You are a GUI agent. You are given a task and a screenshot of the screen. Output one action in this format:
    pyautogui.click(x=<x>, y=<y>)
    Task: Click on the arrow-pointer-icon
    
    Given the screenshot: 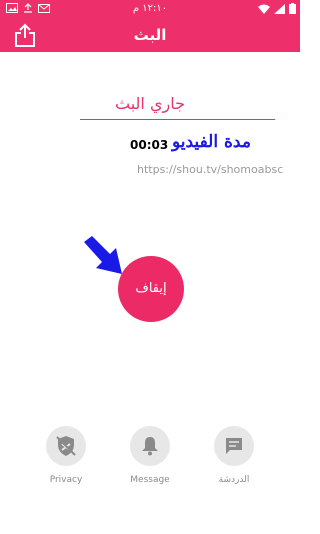 What is the action you would take?
    pyautogui.click(x=103, y=255)
    